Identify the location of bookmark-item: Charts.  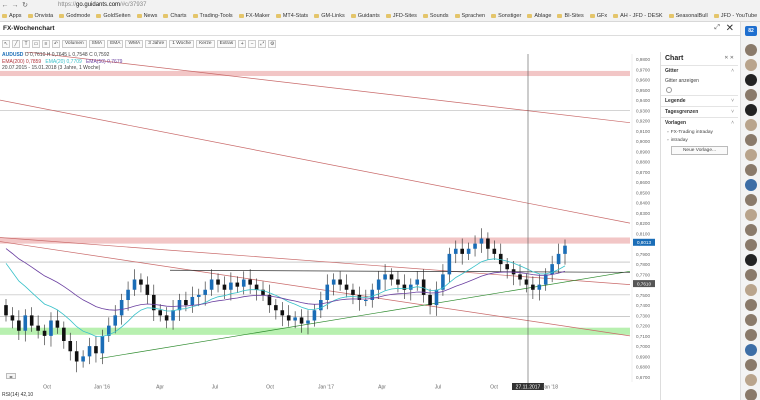
(175, 16).